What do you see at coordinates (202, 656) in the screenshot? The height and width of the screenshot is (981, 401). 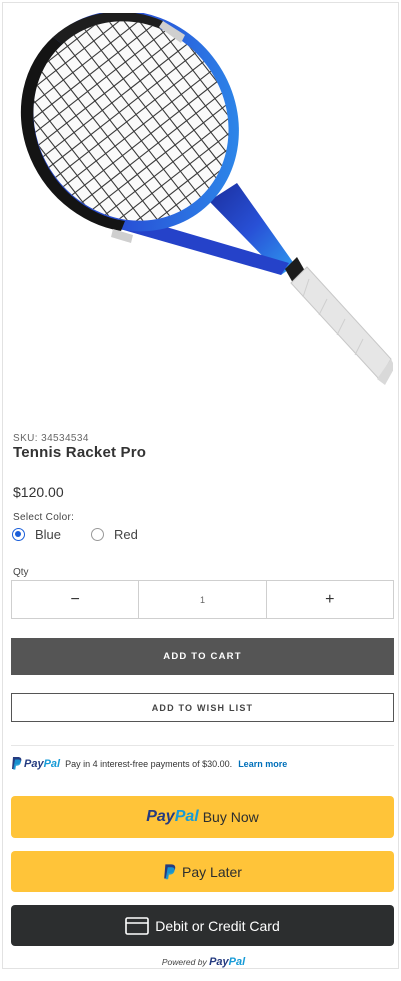 I see `add-to-cart-button: ADD TO CART` at bounding box center [202, 656].